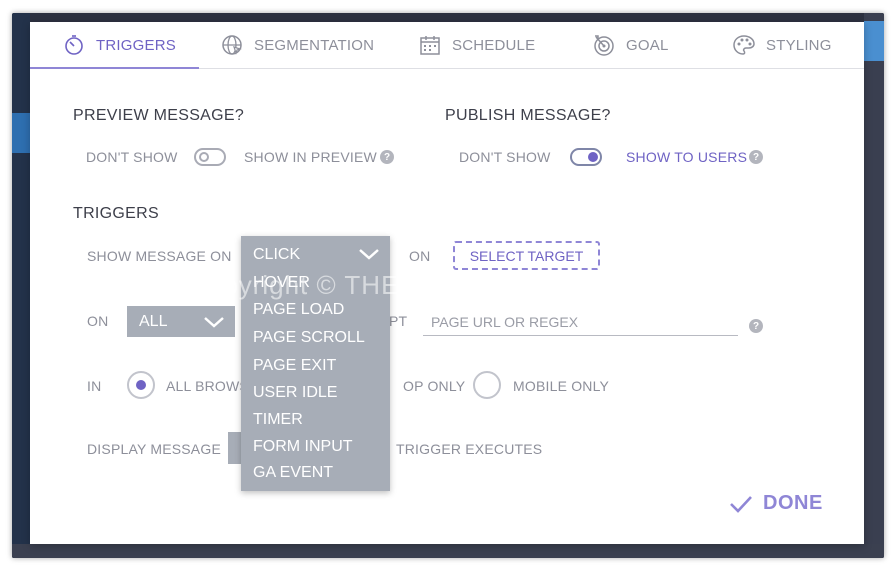 This screenshot has height=569, width=896. Describe the element at coordinates (141, 385) in the screenshot. I see `all-browsers-radio` at that location.